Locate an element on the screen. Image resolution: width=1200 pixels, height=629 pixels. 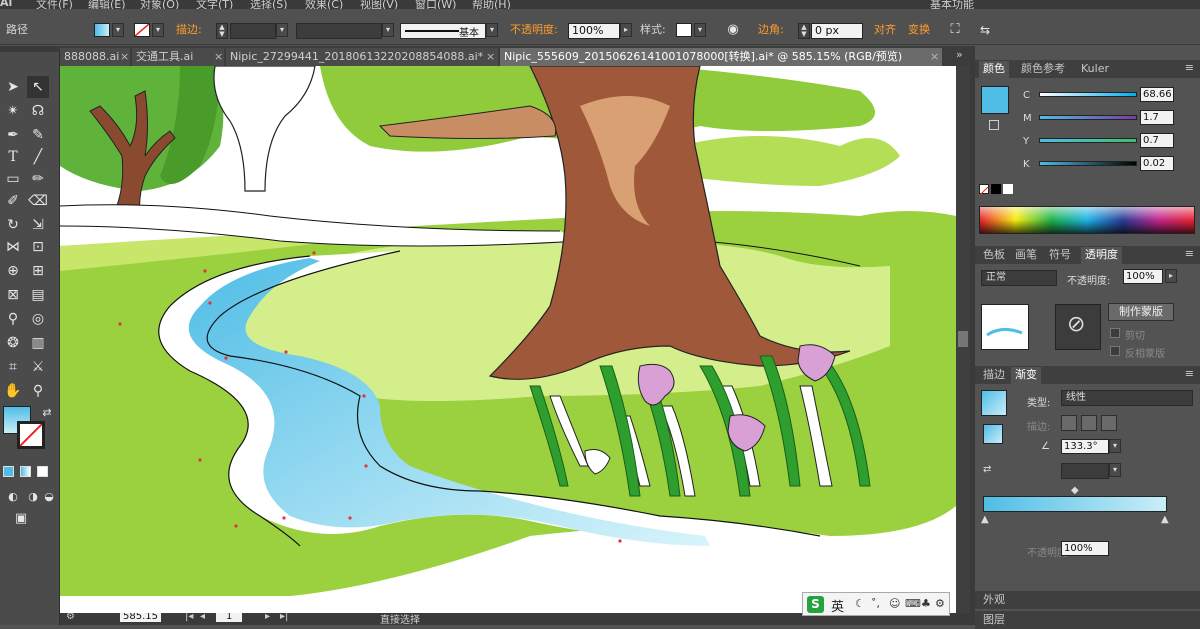
out-of-gamut-icon is located at coordinates (994, 125).